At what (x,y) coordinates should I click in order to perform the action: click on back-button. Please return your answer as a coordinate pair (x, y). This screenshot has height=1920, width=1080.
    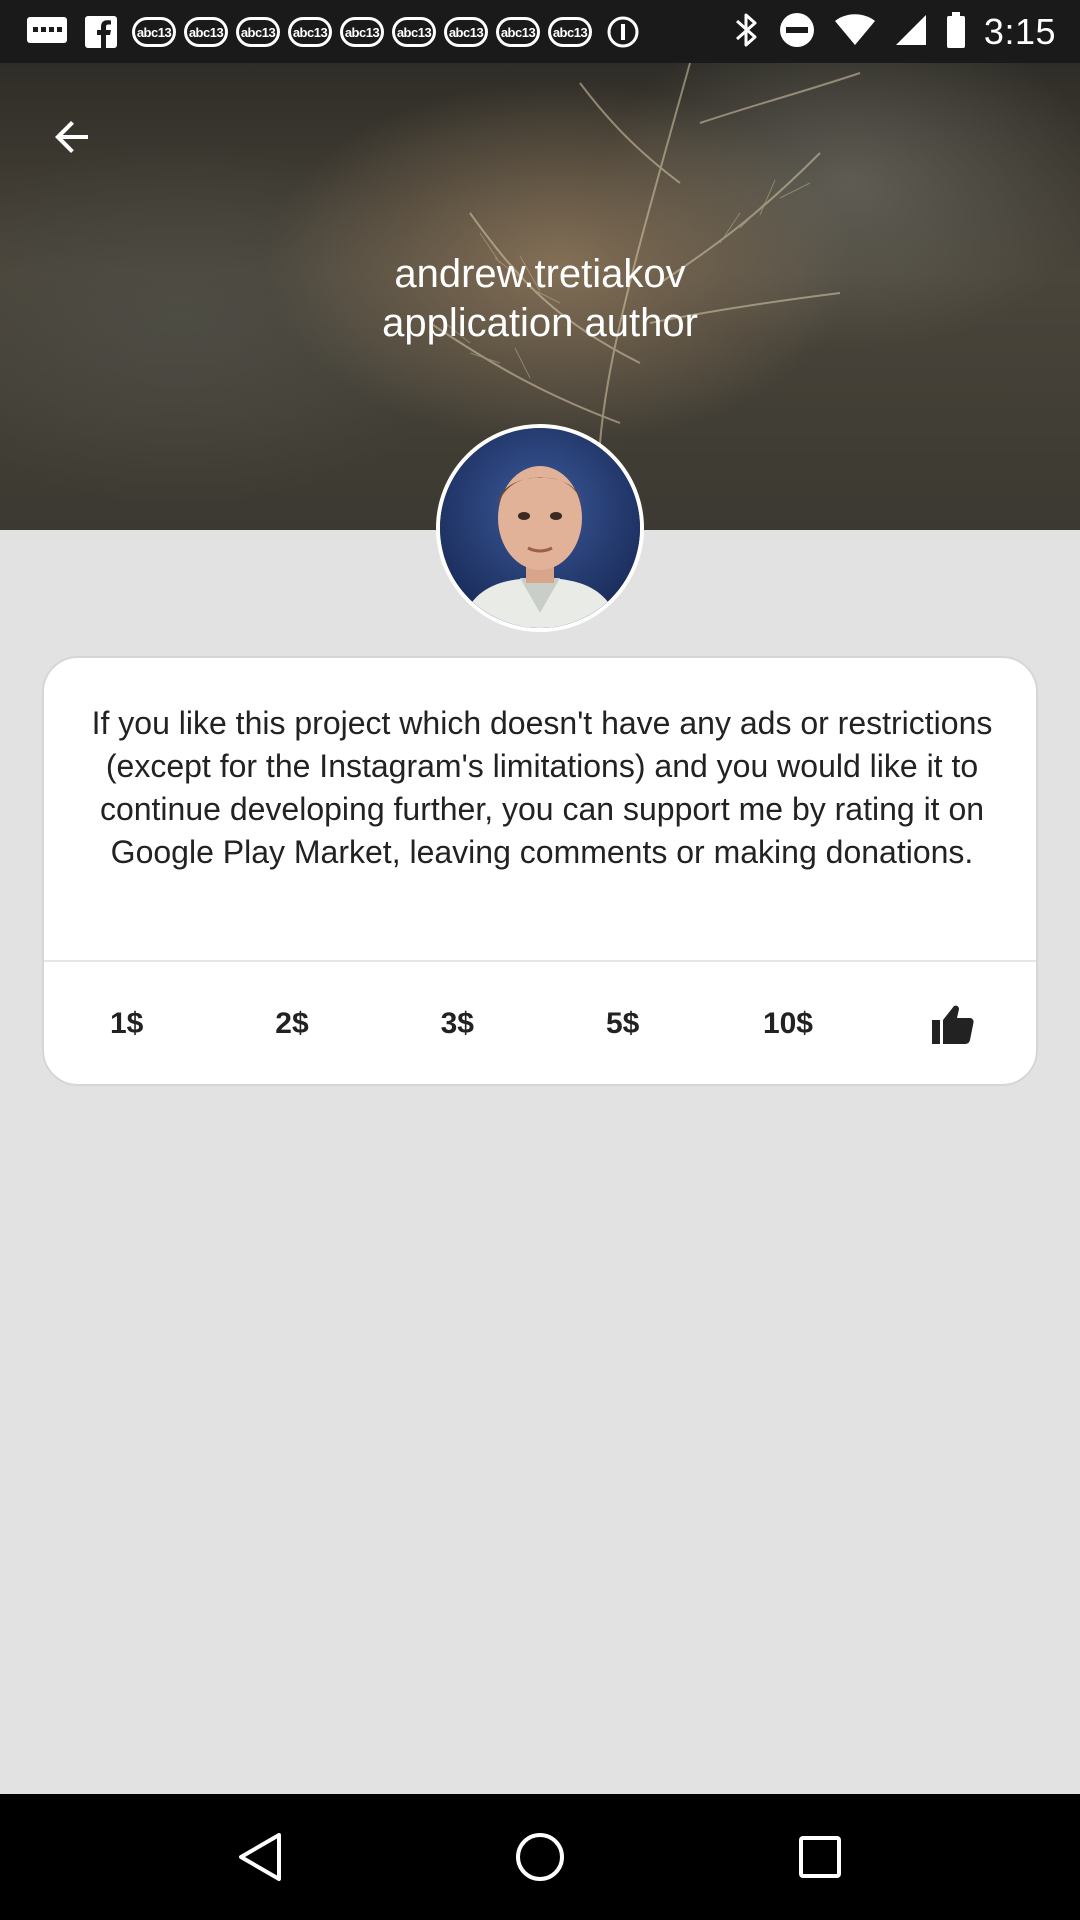
    Looking at the image, I should click on (72, 137).